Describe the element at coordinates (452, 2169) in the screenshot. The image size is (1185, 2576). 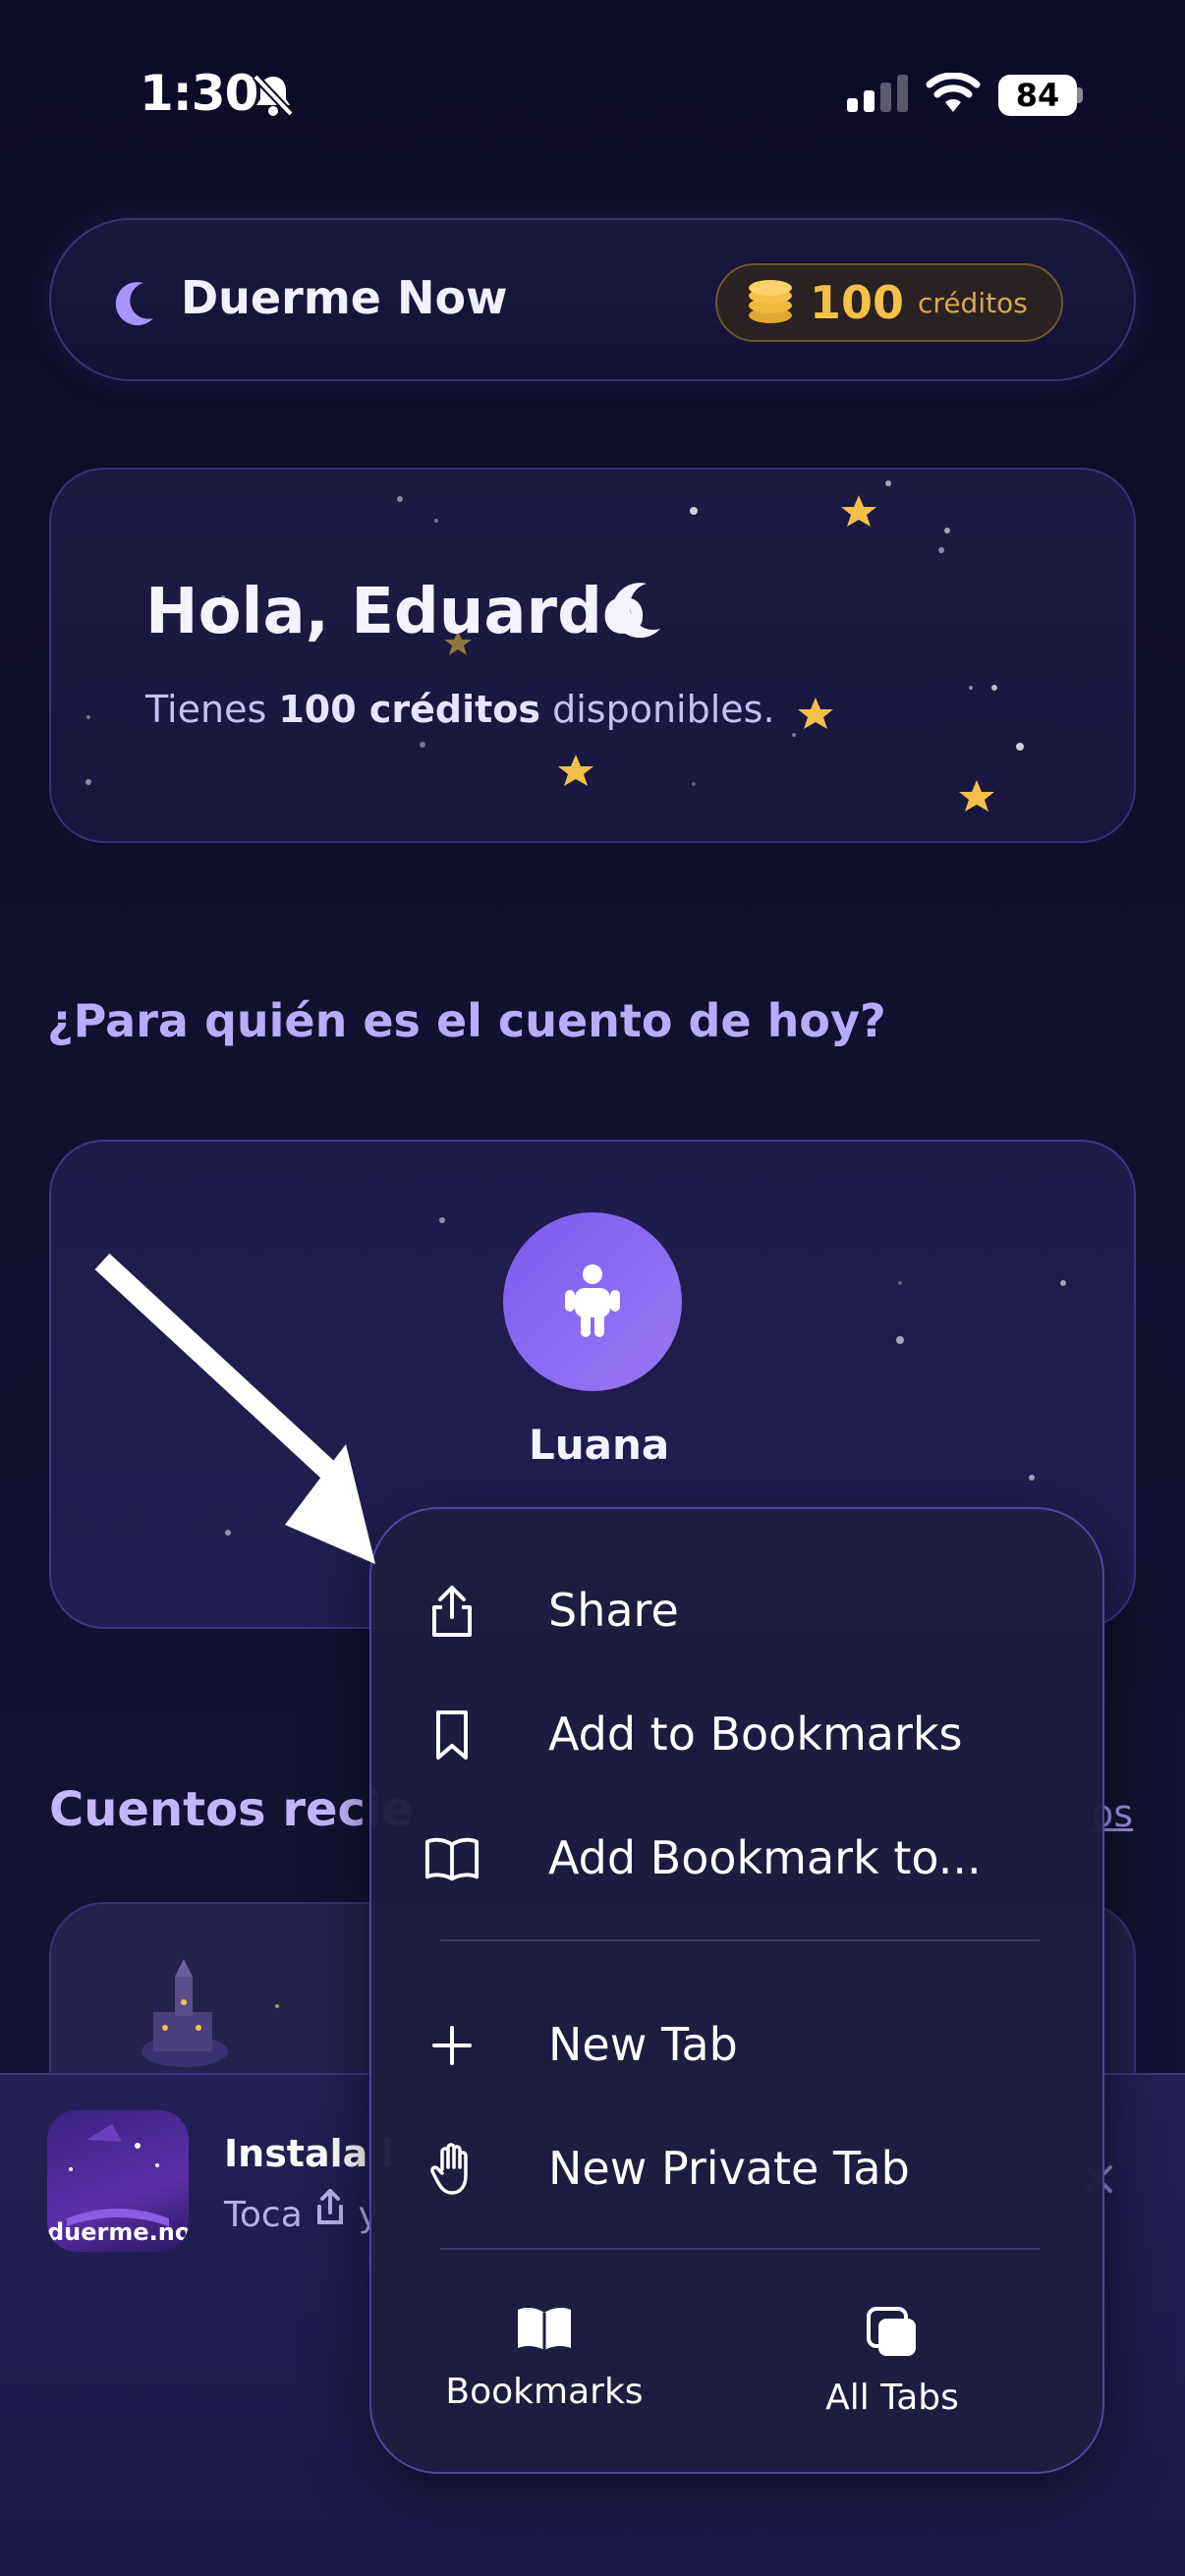
I see `hand-icon` at that location.